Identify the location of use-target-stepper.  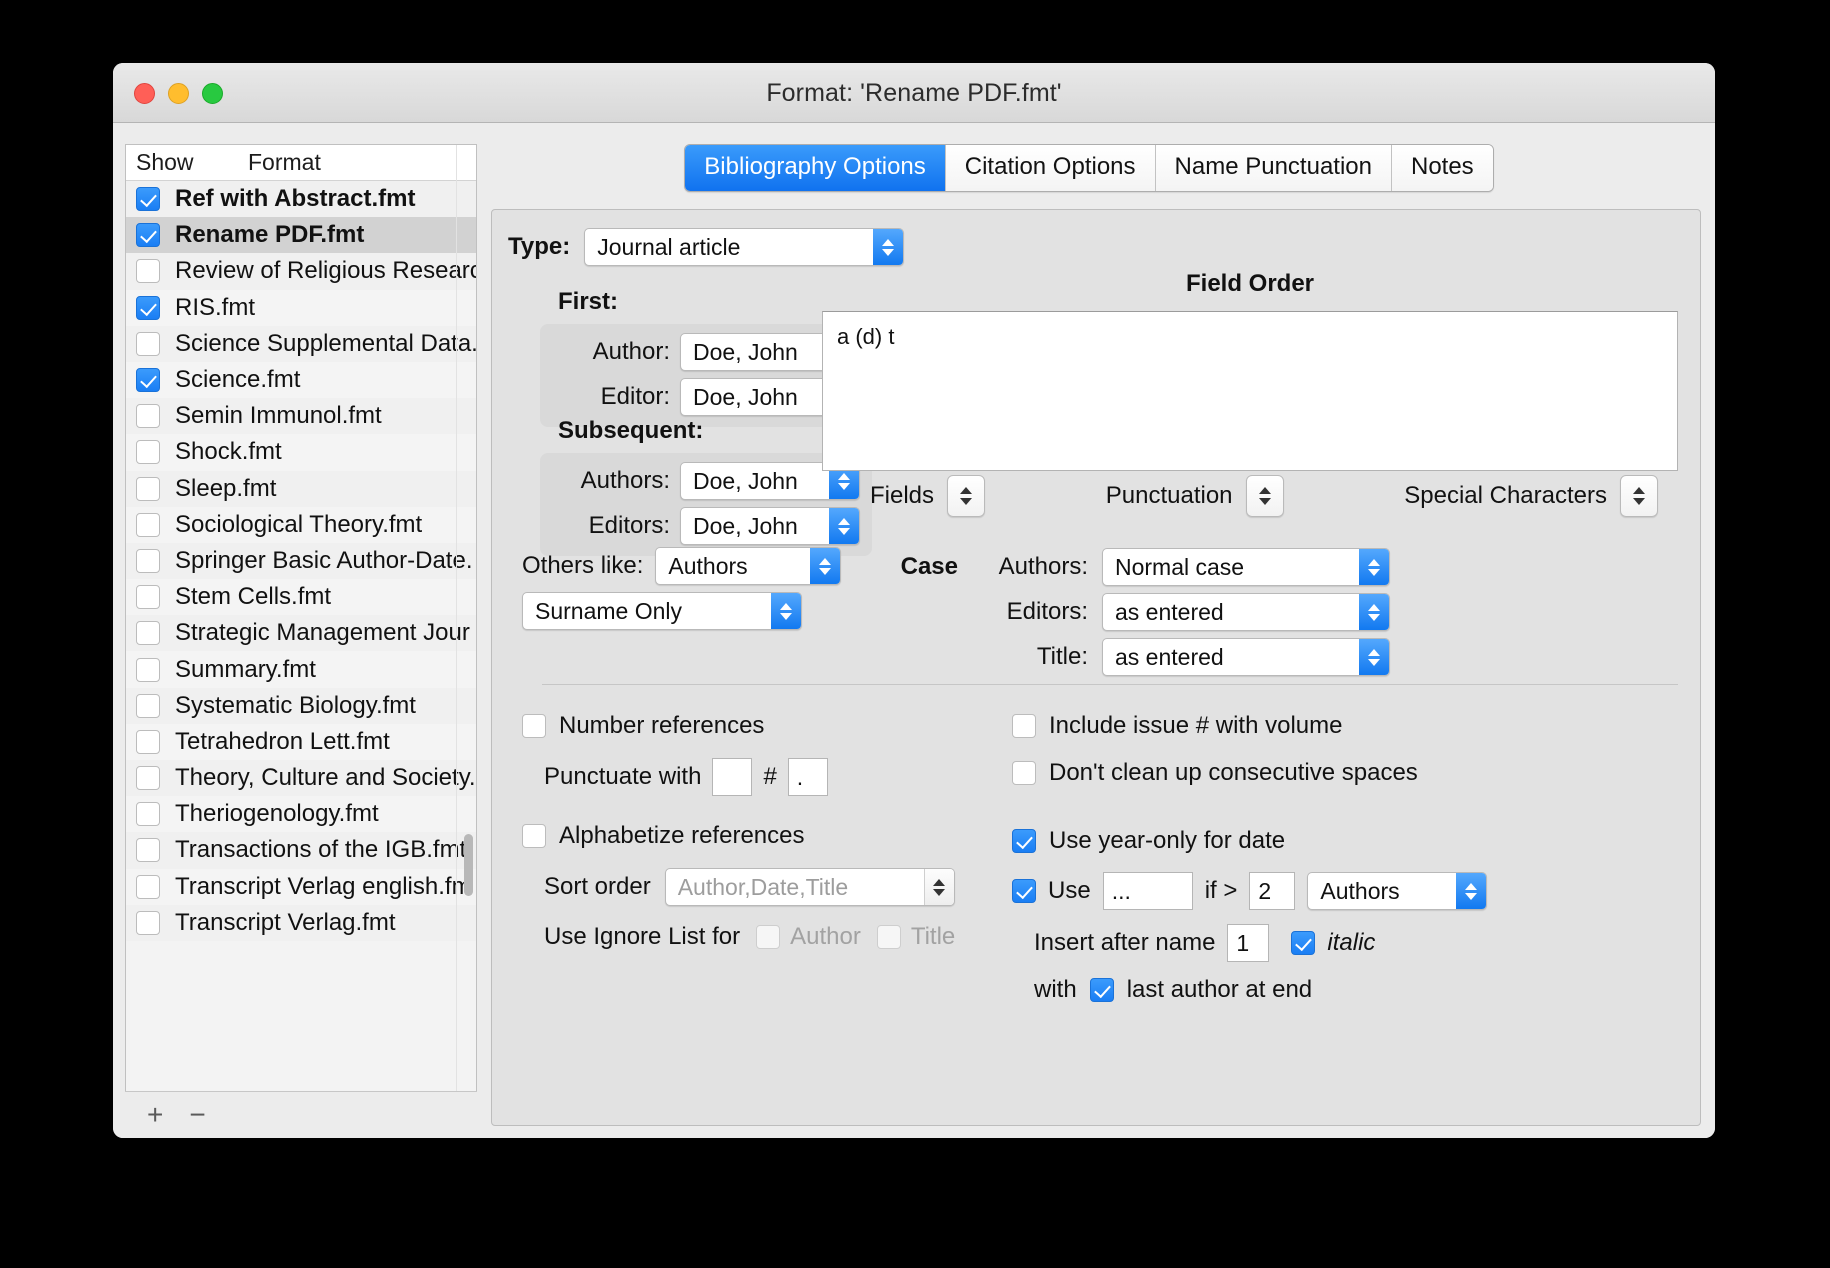
(1471, 891).